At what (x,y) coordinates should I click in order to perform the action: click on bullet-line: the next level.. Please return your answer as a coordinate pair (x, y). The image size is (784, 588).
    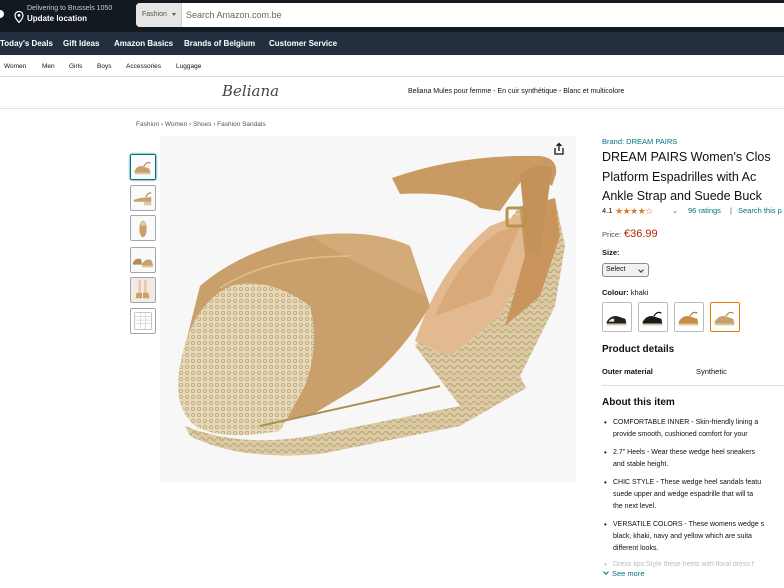
    Looking at the image, I should click on (635, 506).